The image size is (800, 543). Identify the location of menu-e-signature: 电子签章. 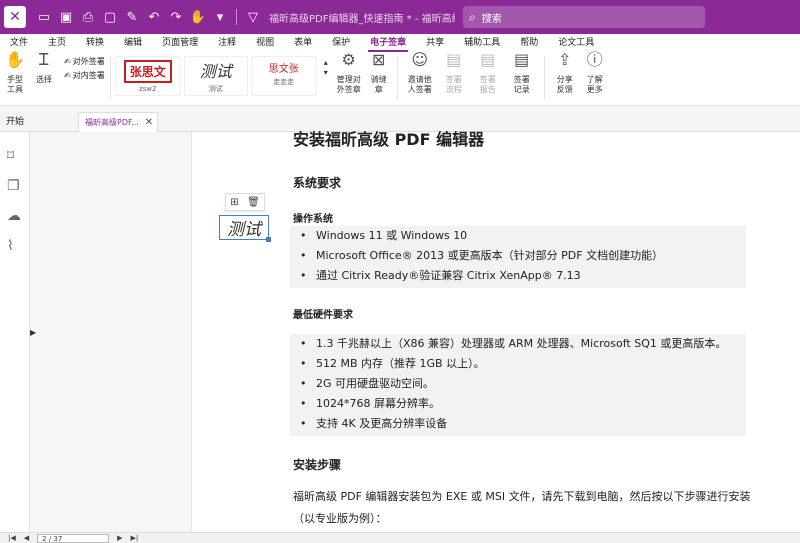
(388, 43).